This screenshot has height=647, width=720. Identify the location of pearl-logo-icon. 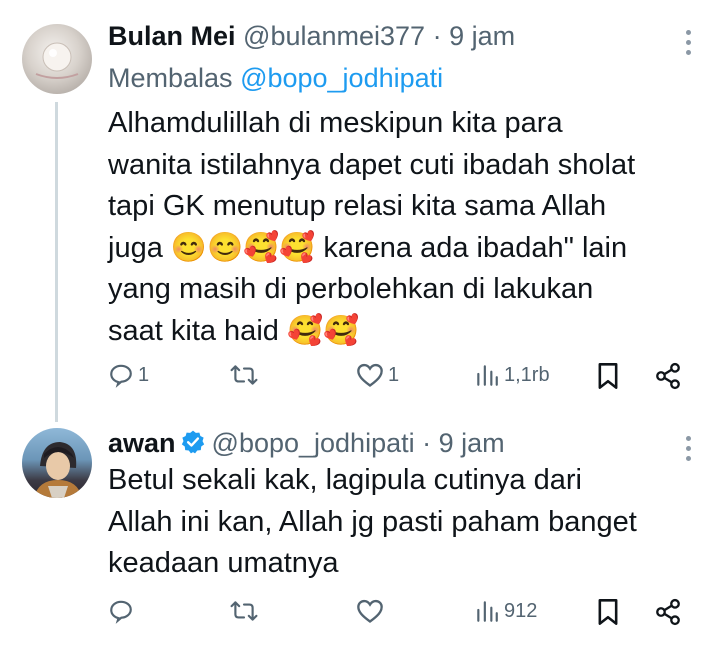
(57, 60).